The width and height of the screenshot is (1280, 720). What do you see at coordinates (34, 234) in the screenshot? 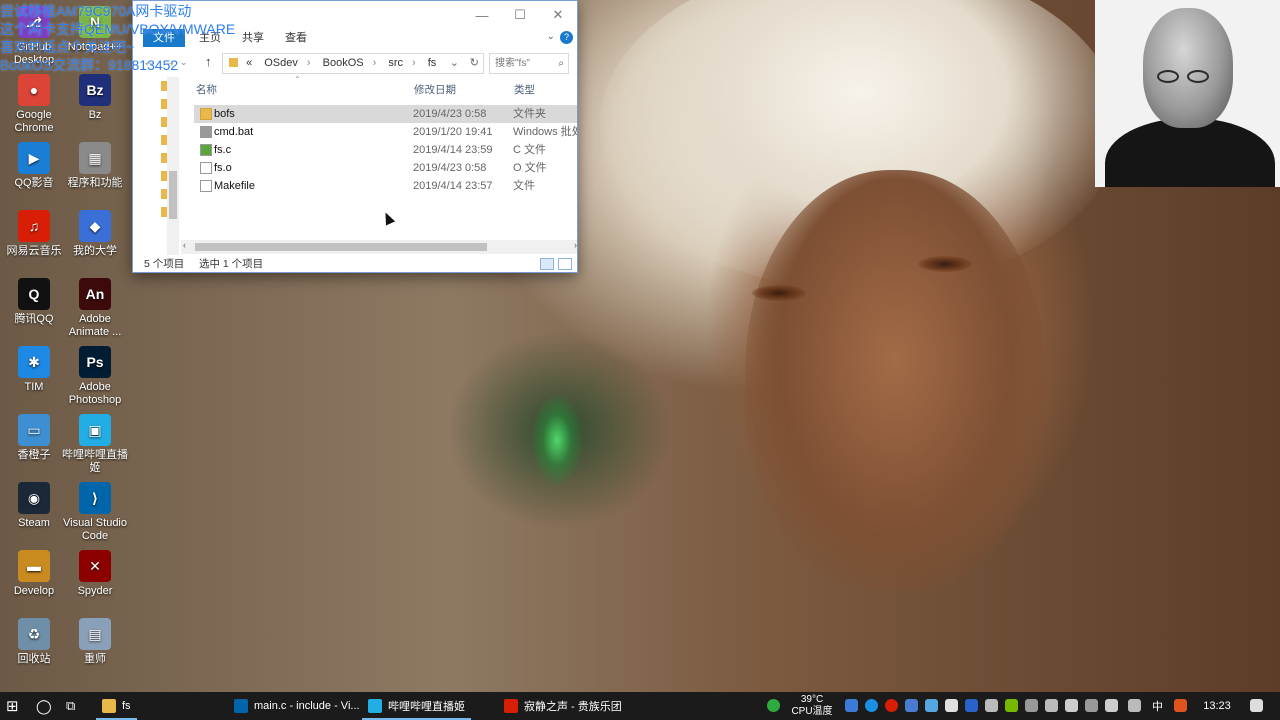
I see `desktop-icon: ♫ 网易云音乐` at bounding box center [34, 234].